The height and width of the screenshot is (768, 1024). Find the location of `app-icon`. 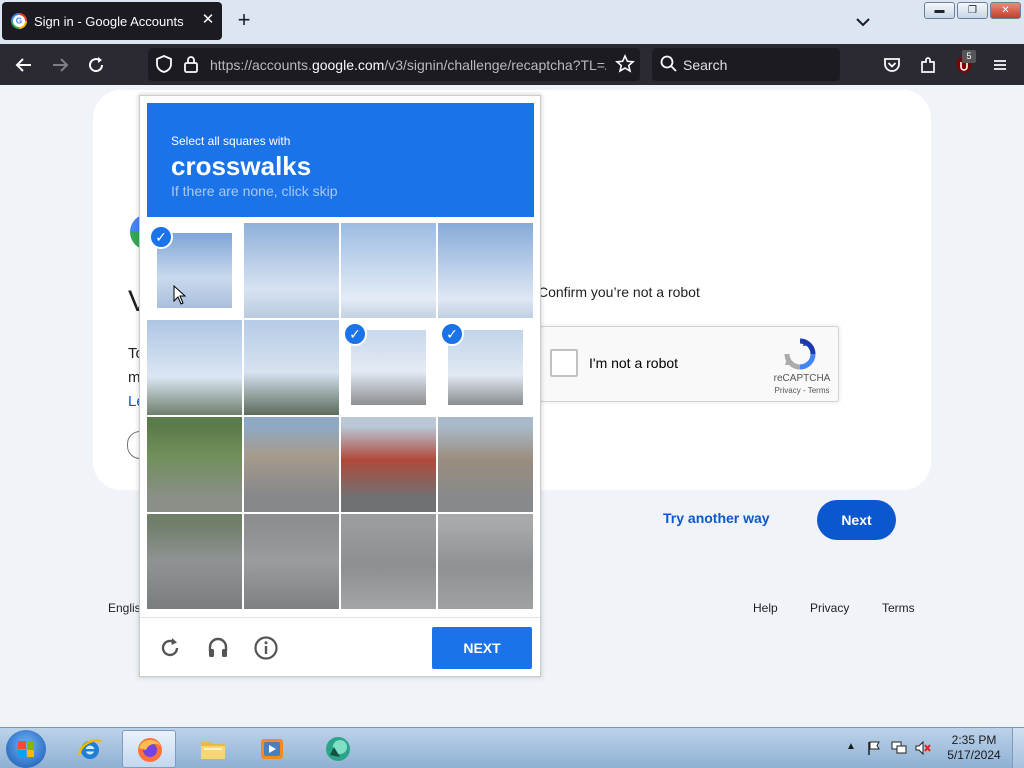

app-icon is located at coordinates (338, 749).